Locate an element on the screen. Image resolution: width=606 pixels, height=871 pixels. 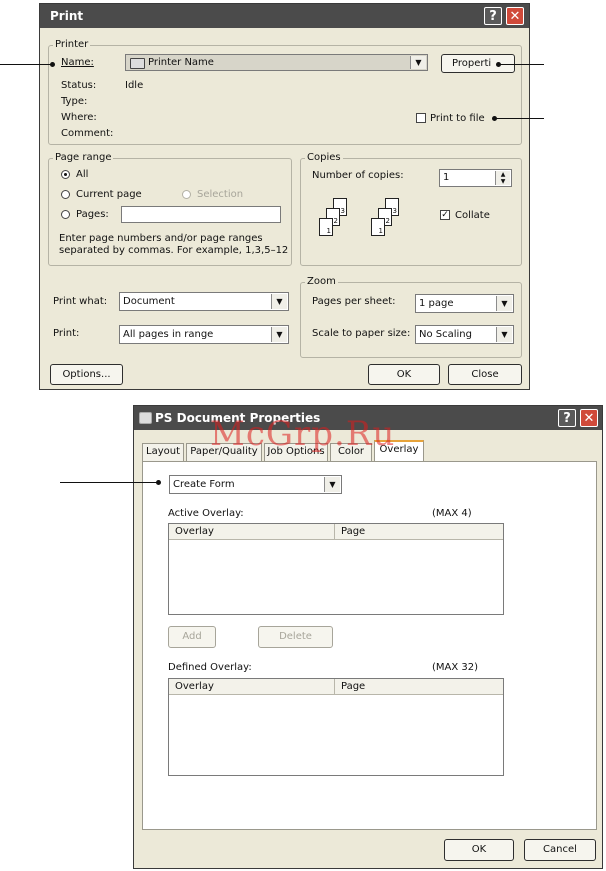
cancel-button: Cancel is located at coordinates (560, 850).